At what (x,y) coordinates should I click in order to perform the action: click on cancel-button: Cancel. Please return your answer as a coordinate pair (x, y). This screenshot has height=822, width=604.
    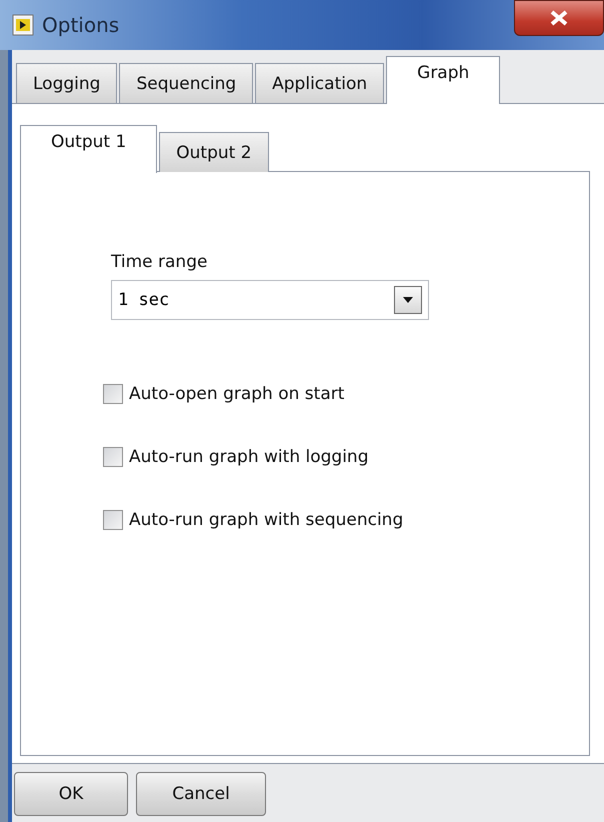
    Looking at the image, I should click on (201, 794).